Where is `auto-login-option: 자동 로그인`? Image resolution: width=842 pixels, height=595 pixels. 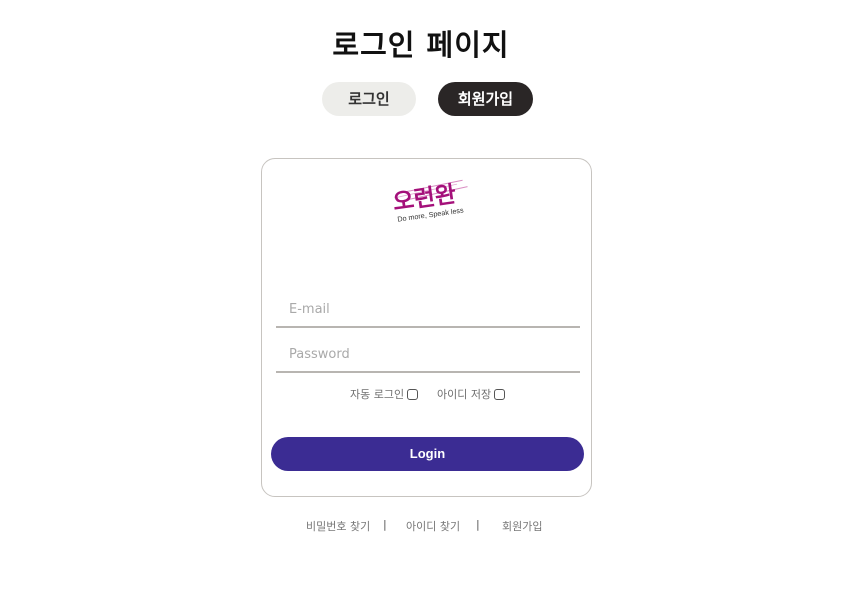
auto-login-option: 자동 로그인 is located at coordinates (384, 394).